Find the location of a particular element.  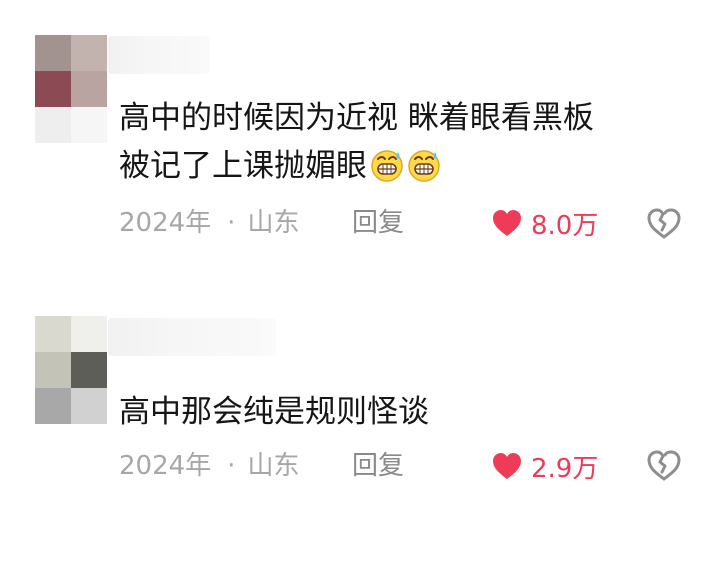

comment-text-line: 被记了上课抛媚眼 is located at coordinates (356, 166).